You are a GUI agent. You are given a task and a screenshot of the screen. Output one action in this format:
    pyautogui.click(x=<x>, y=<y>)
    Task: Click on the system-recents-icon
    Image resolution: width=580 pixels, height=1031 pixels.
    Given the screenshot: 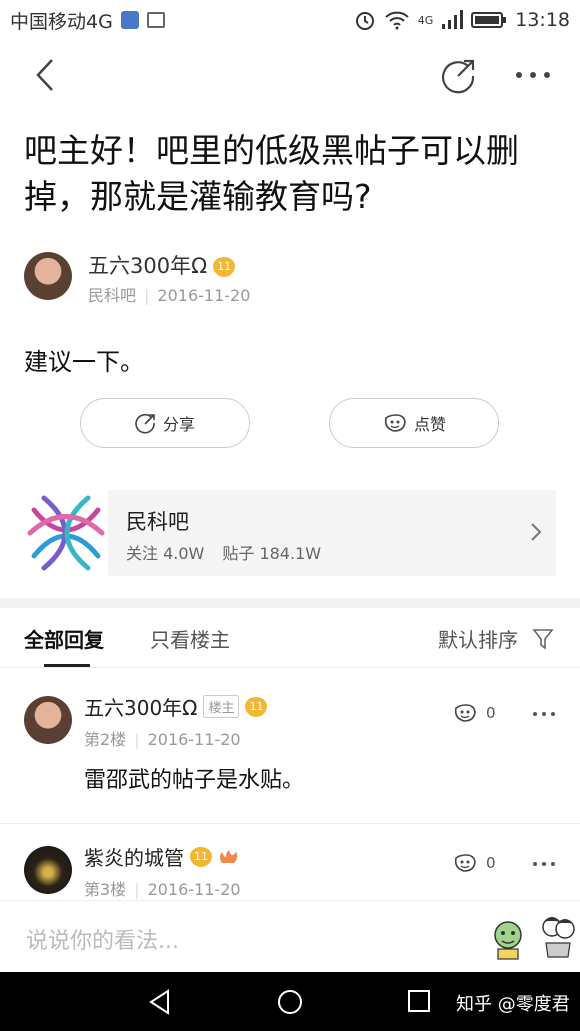 What is the action you would take?
    pyautogui.click(x=419, y=1001)
    